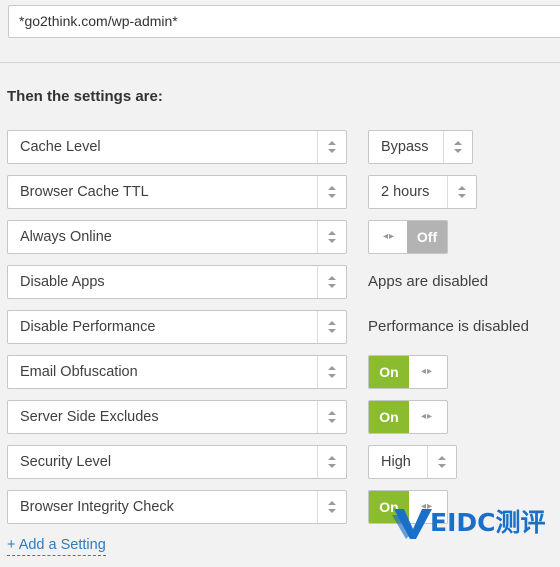 This screenshot has height=567, width=560. What do you see at coordinates (448, 326) in the screenshot?
I see `setting-value-text: Performance is disabled` at bounding box center [448, 326].